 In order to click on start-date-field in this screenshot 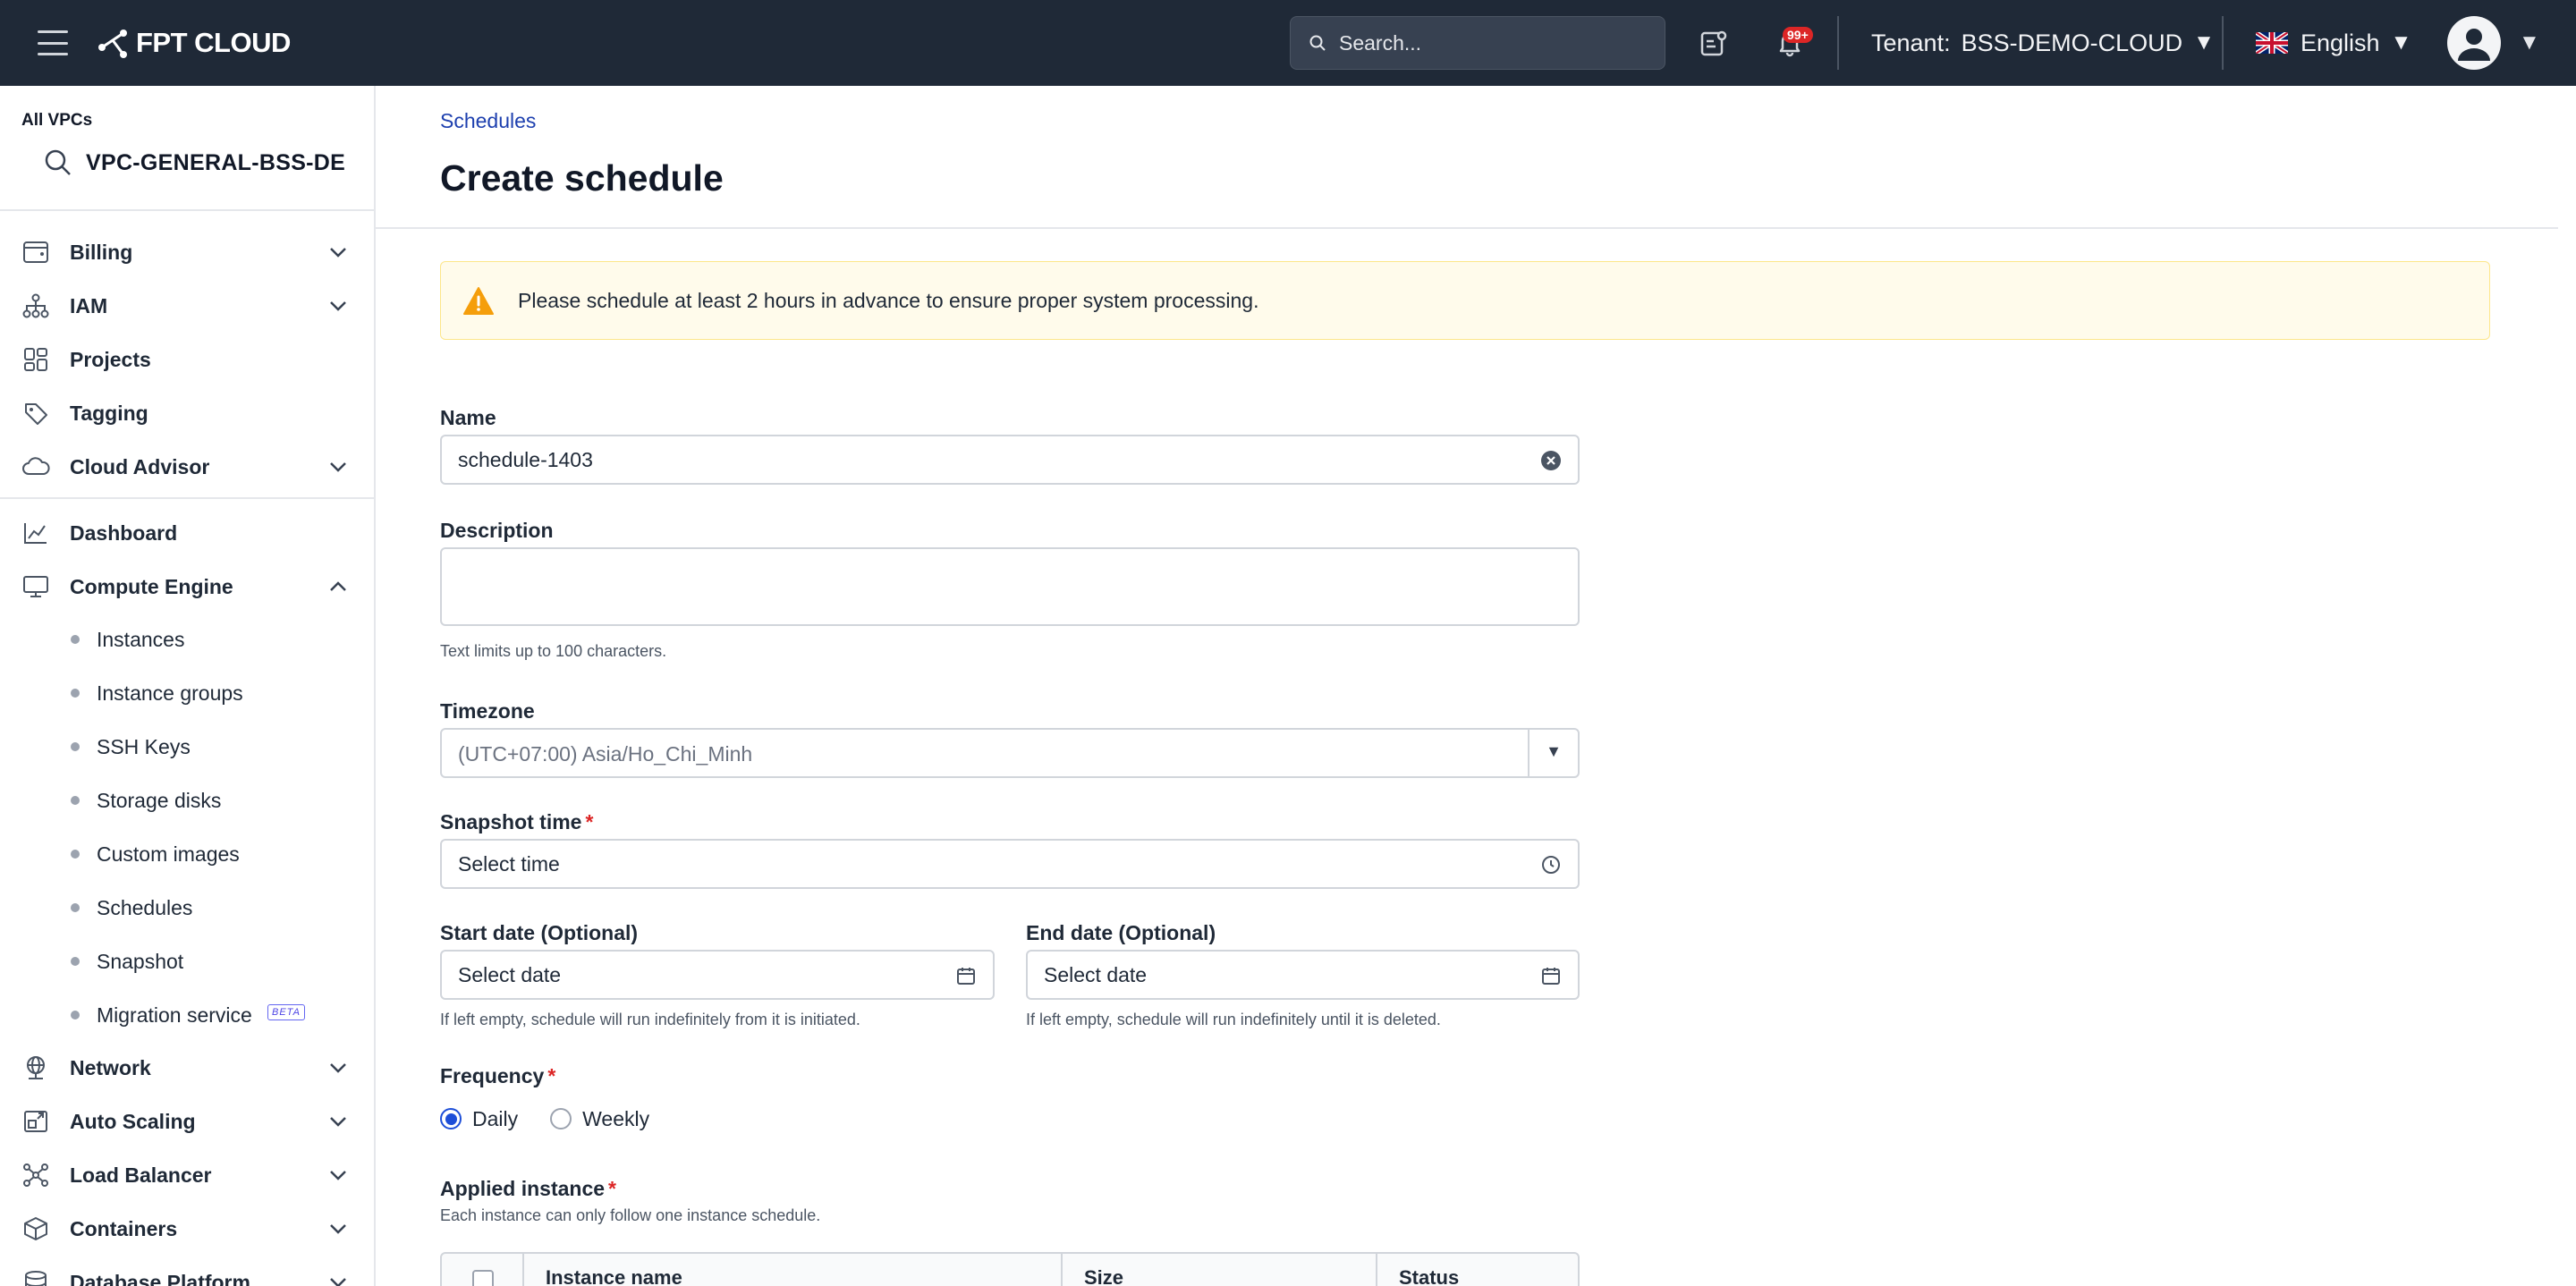, I will do `click(717, 975)`.